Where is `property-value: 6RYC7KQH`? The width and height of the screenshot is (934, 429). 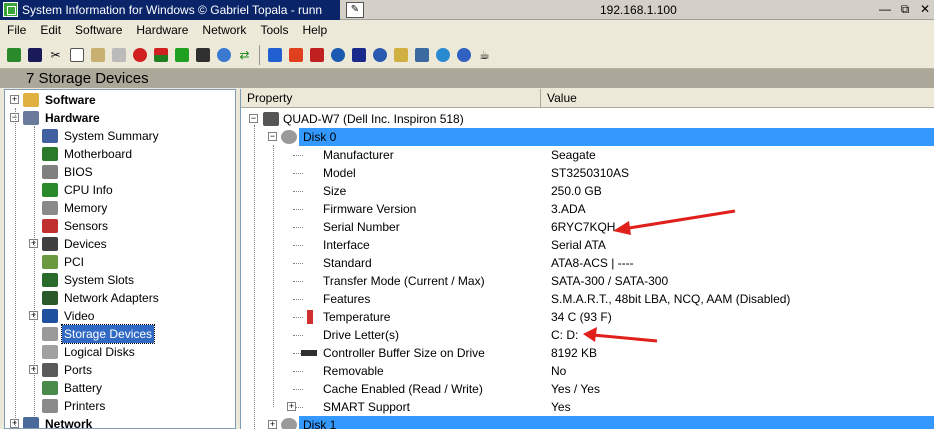 property-value: 6RYC7KQH is located at coordinates (583, 227).